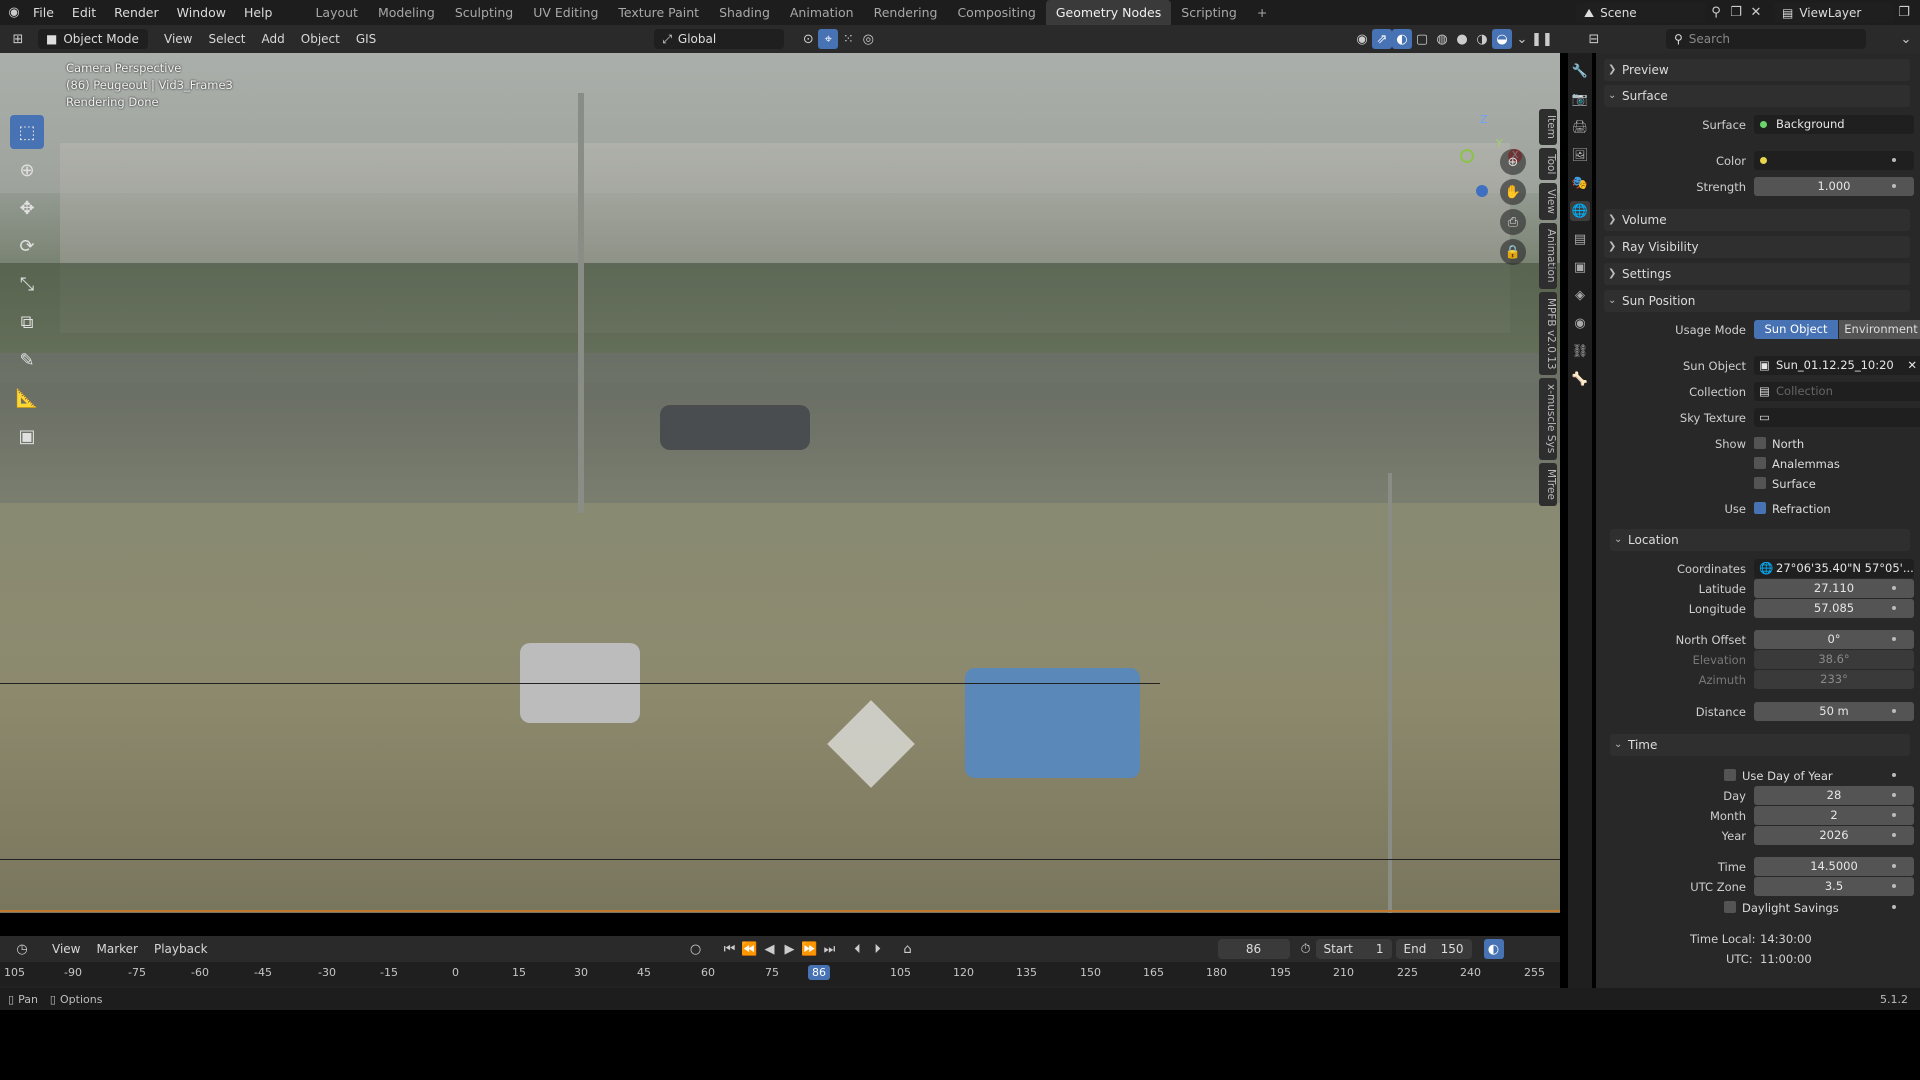  Describe the element at coordinates (1580, 127) in the screenshot. I see `output-tab-icon: 🖨` at that location.